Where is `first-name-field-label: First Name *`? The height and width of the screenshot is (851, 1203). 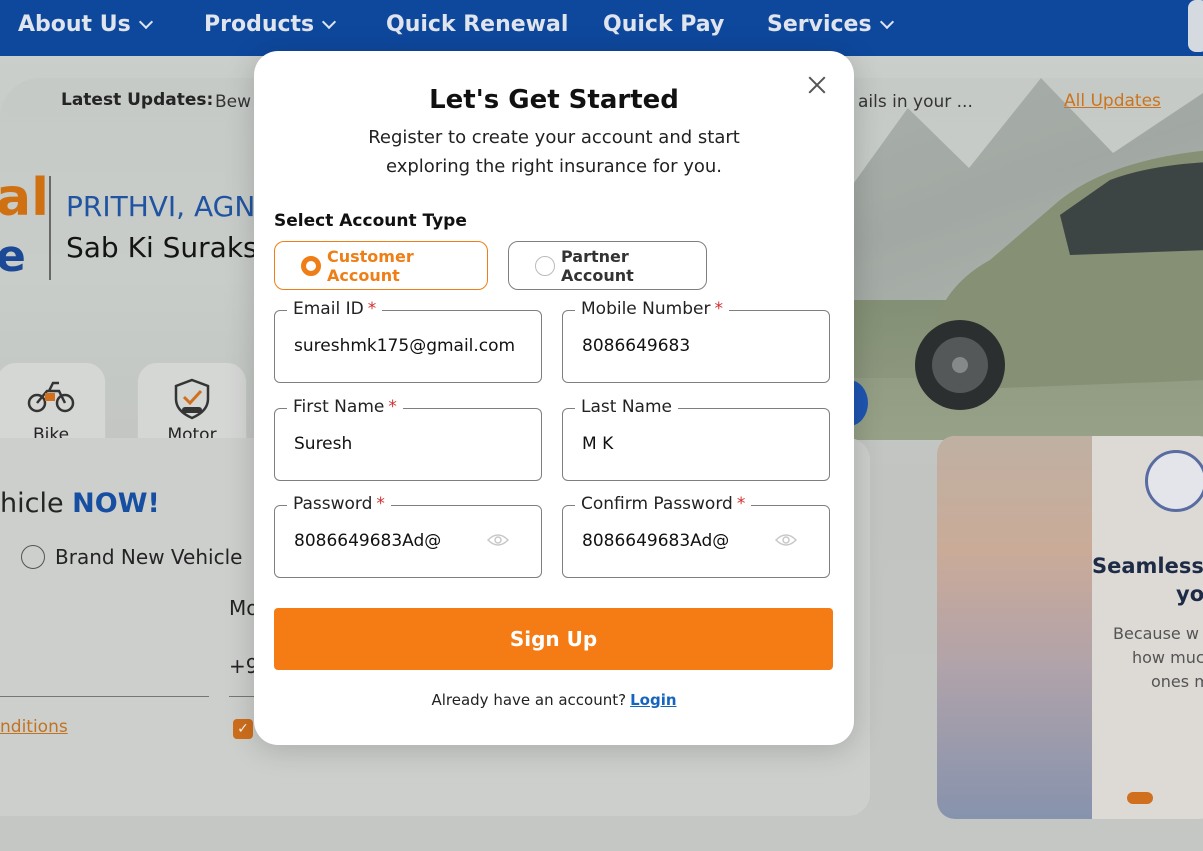
first-name-field-label: First Name * is located at coordinates (345, 407).